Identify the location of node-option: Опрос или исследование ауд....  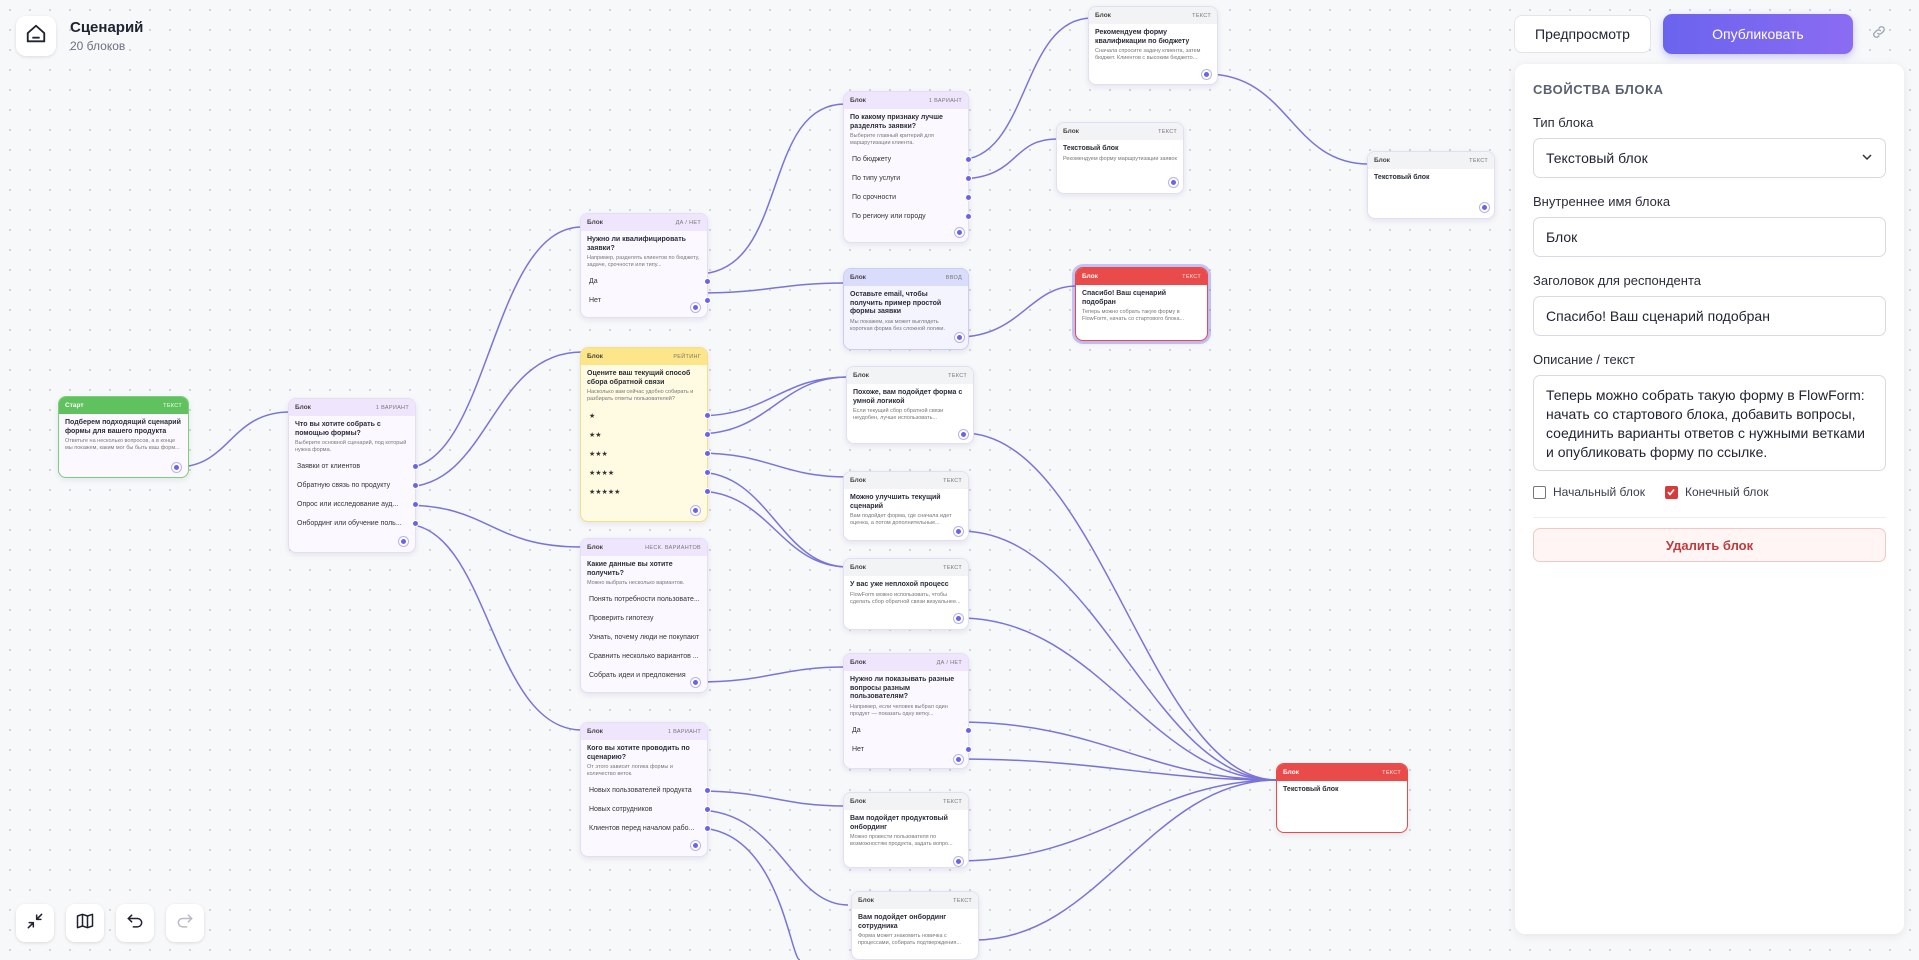
(354, 504).